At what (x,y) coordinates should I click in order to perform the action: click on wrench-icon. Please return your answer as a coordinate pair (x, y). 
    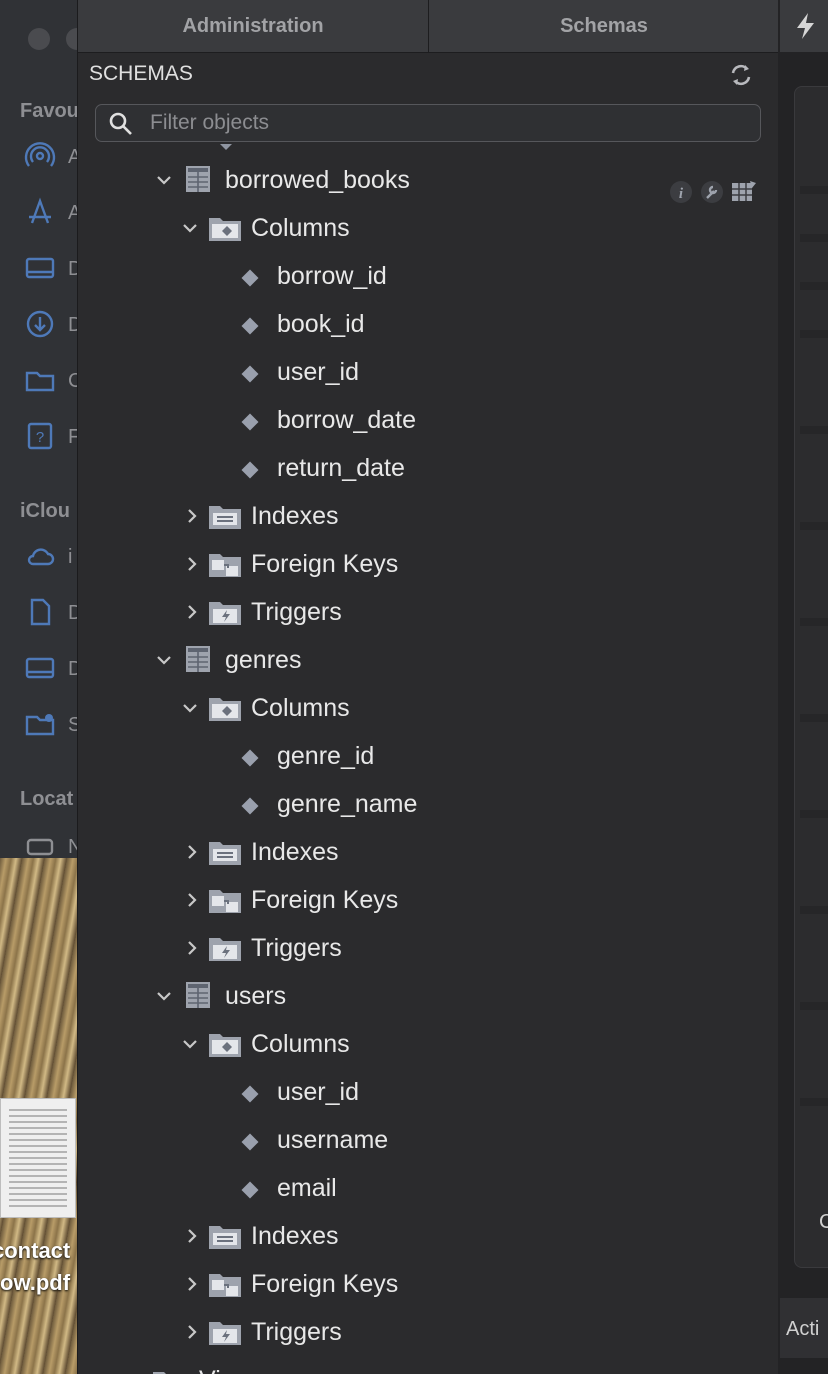
    Looking at the image, I should click on (712, 192).